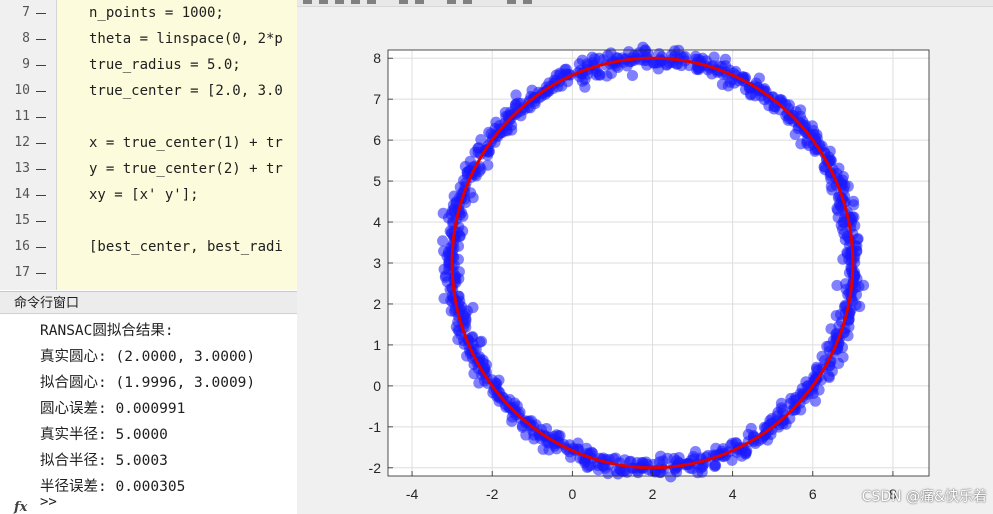 Image resolution: width=993 pixels, height=514 pixels. Describe the element at coordinates (104, 435) in the screenshot. I see `command-output-line: 真实半径: 5.0000` at that location.